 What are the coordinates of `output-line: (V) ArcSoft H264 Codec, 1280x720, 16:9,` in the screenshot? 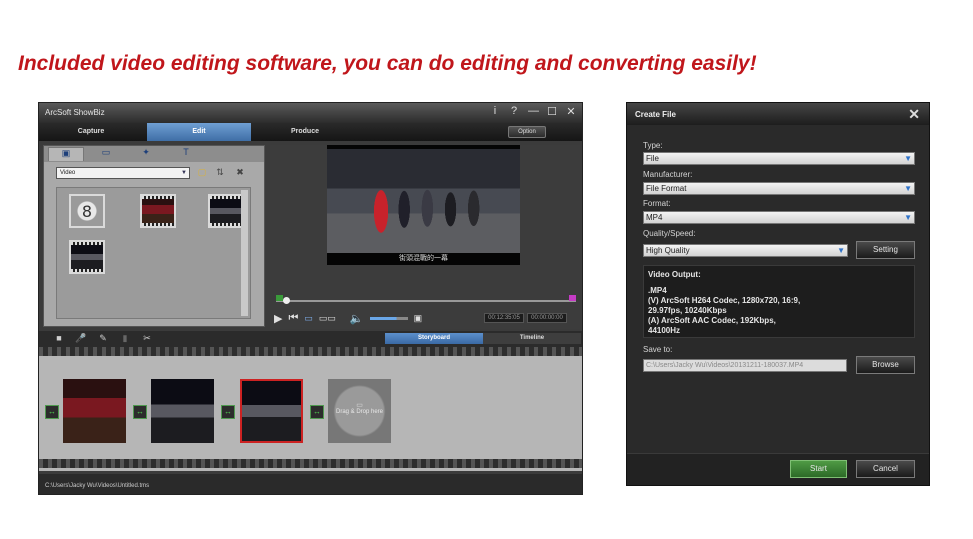 It's located at (724, 300).